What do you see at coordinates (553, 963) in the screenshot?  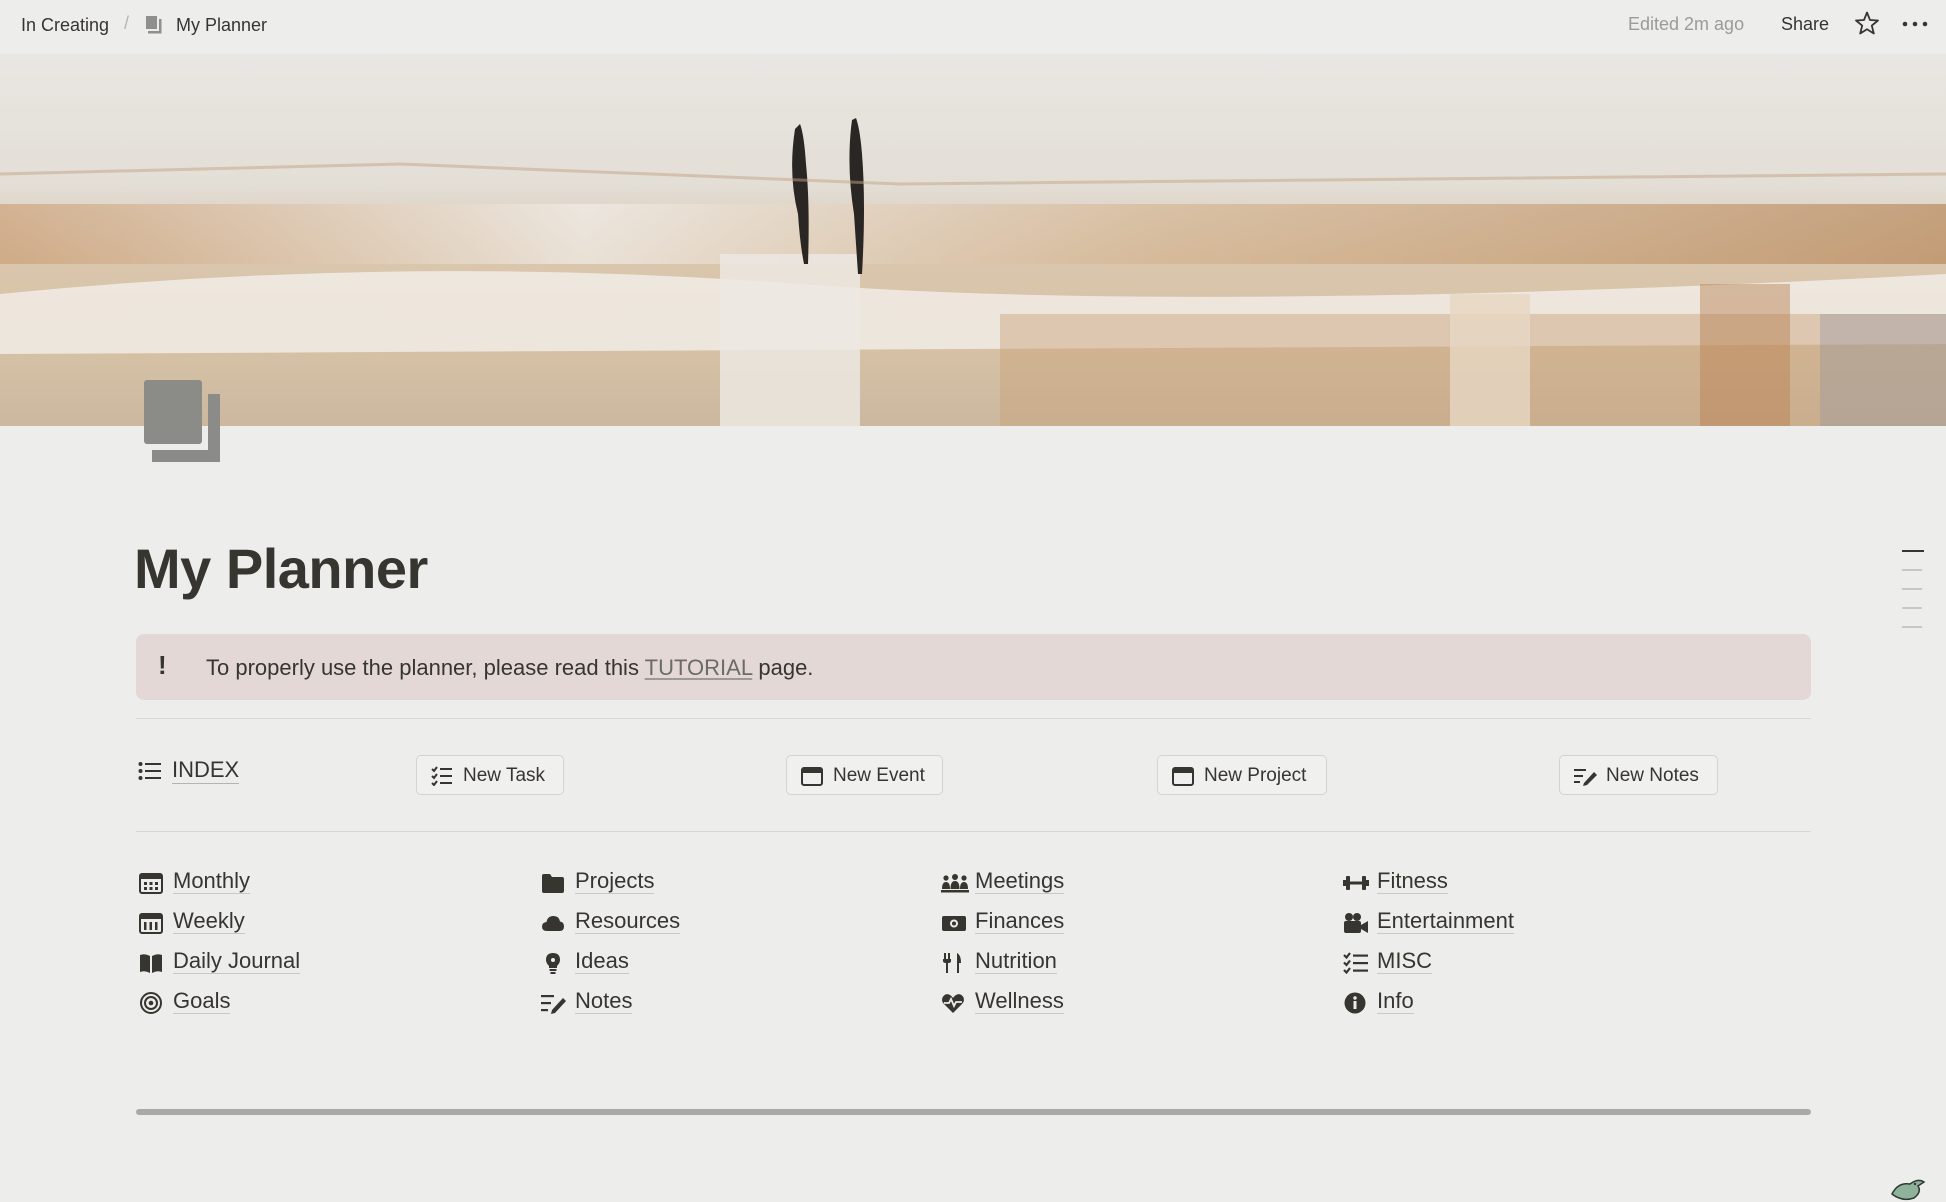 I see `lightbulb-icon` at bounding box center [553, 963].